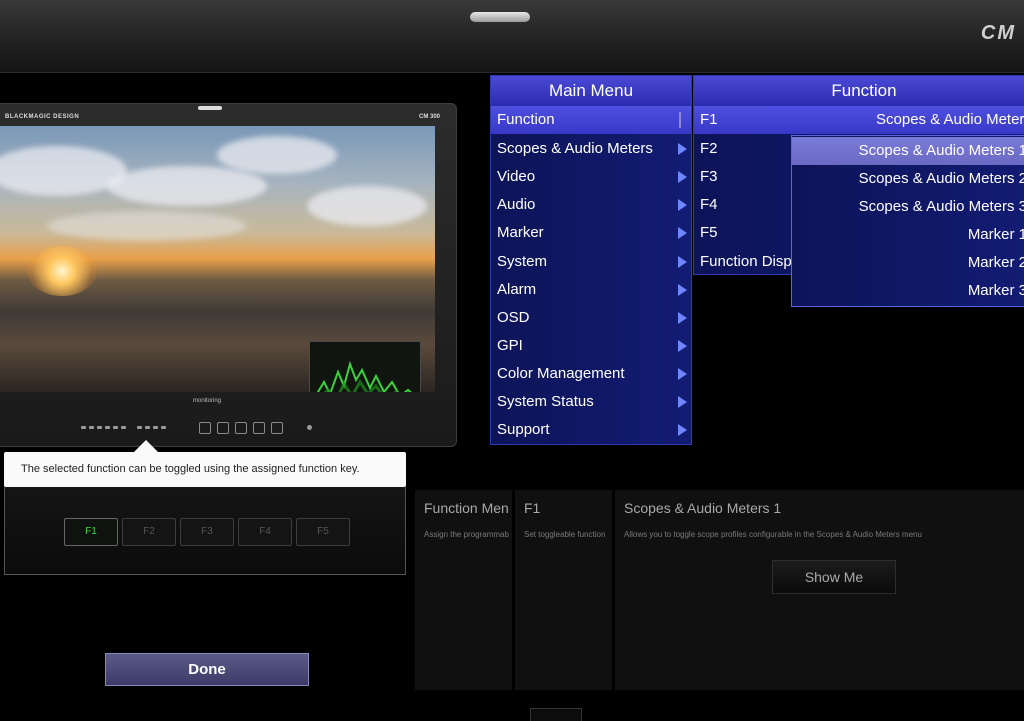 This screenshot has width=1024, height=721. What do you see at coordinates (466, 534) in the screenshot?
I see `info-description: Assign the programmable functions` at bounding box center [466, 534].